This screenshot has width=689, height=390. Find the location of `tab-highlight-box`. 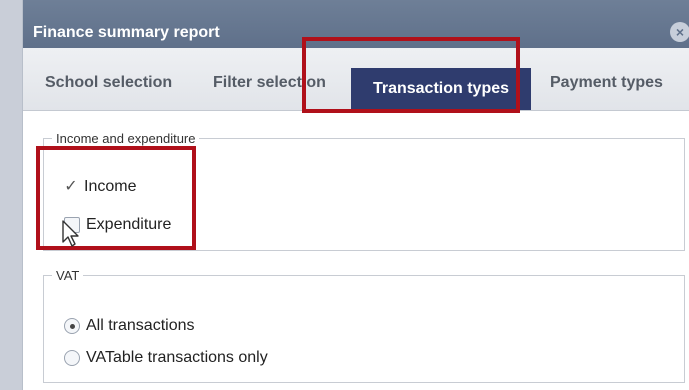

tab-highlight-box is located at coordinates (411, 75).